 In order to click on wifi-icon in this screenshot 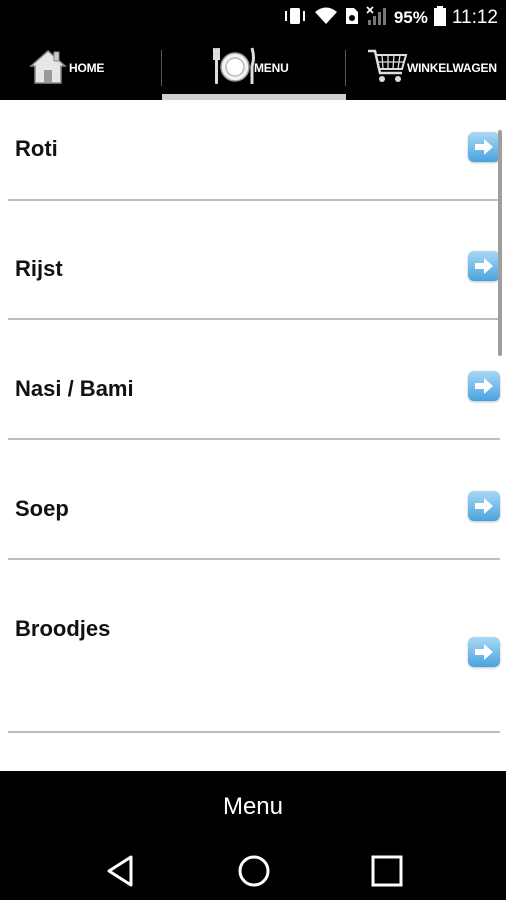, I will do `click(326, 18)`.